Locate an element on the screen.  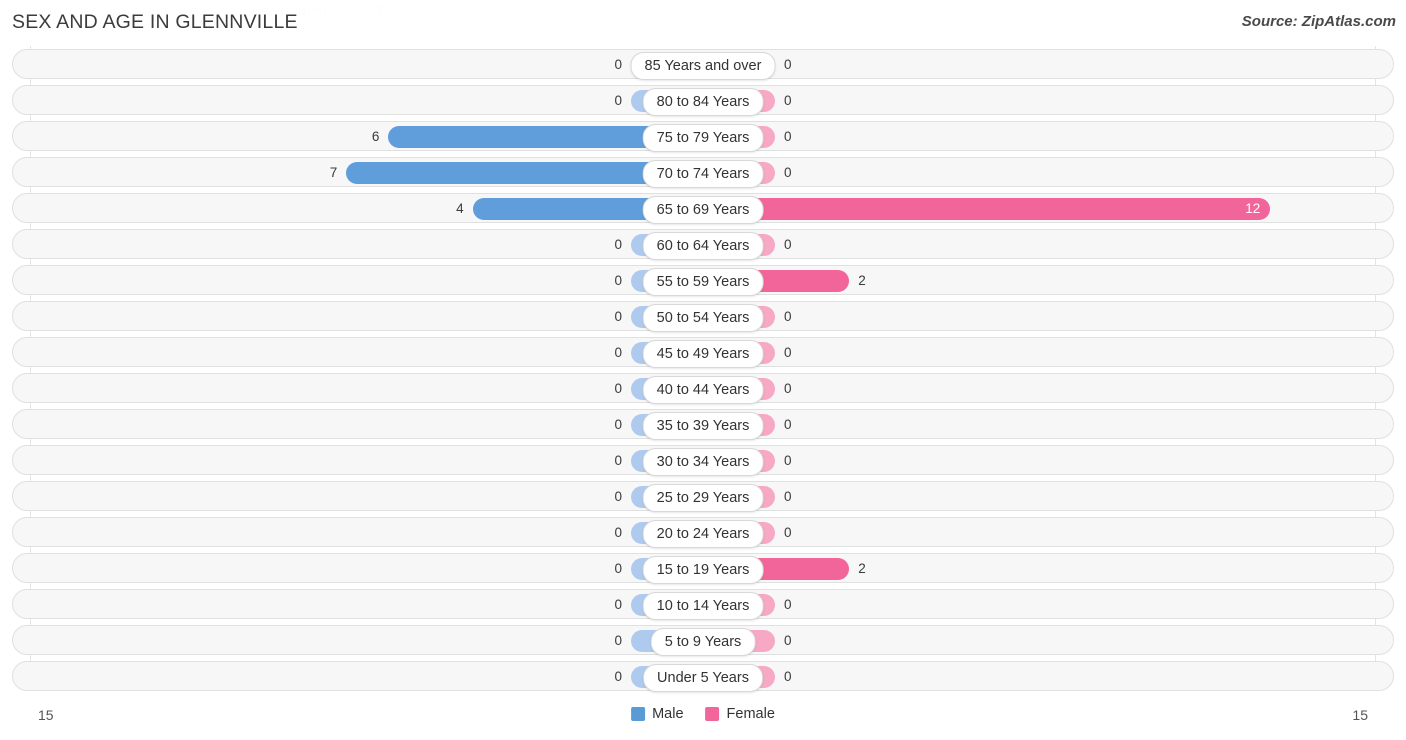
legend-item-male: Male is located at coordinates (657, 714).